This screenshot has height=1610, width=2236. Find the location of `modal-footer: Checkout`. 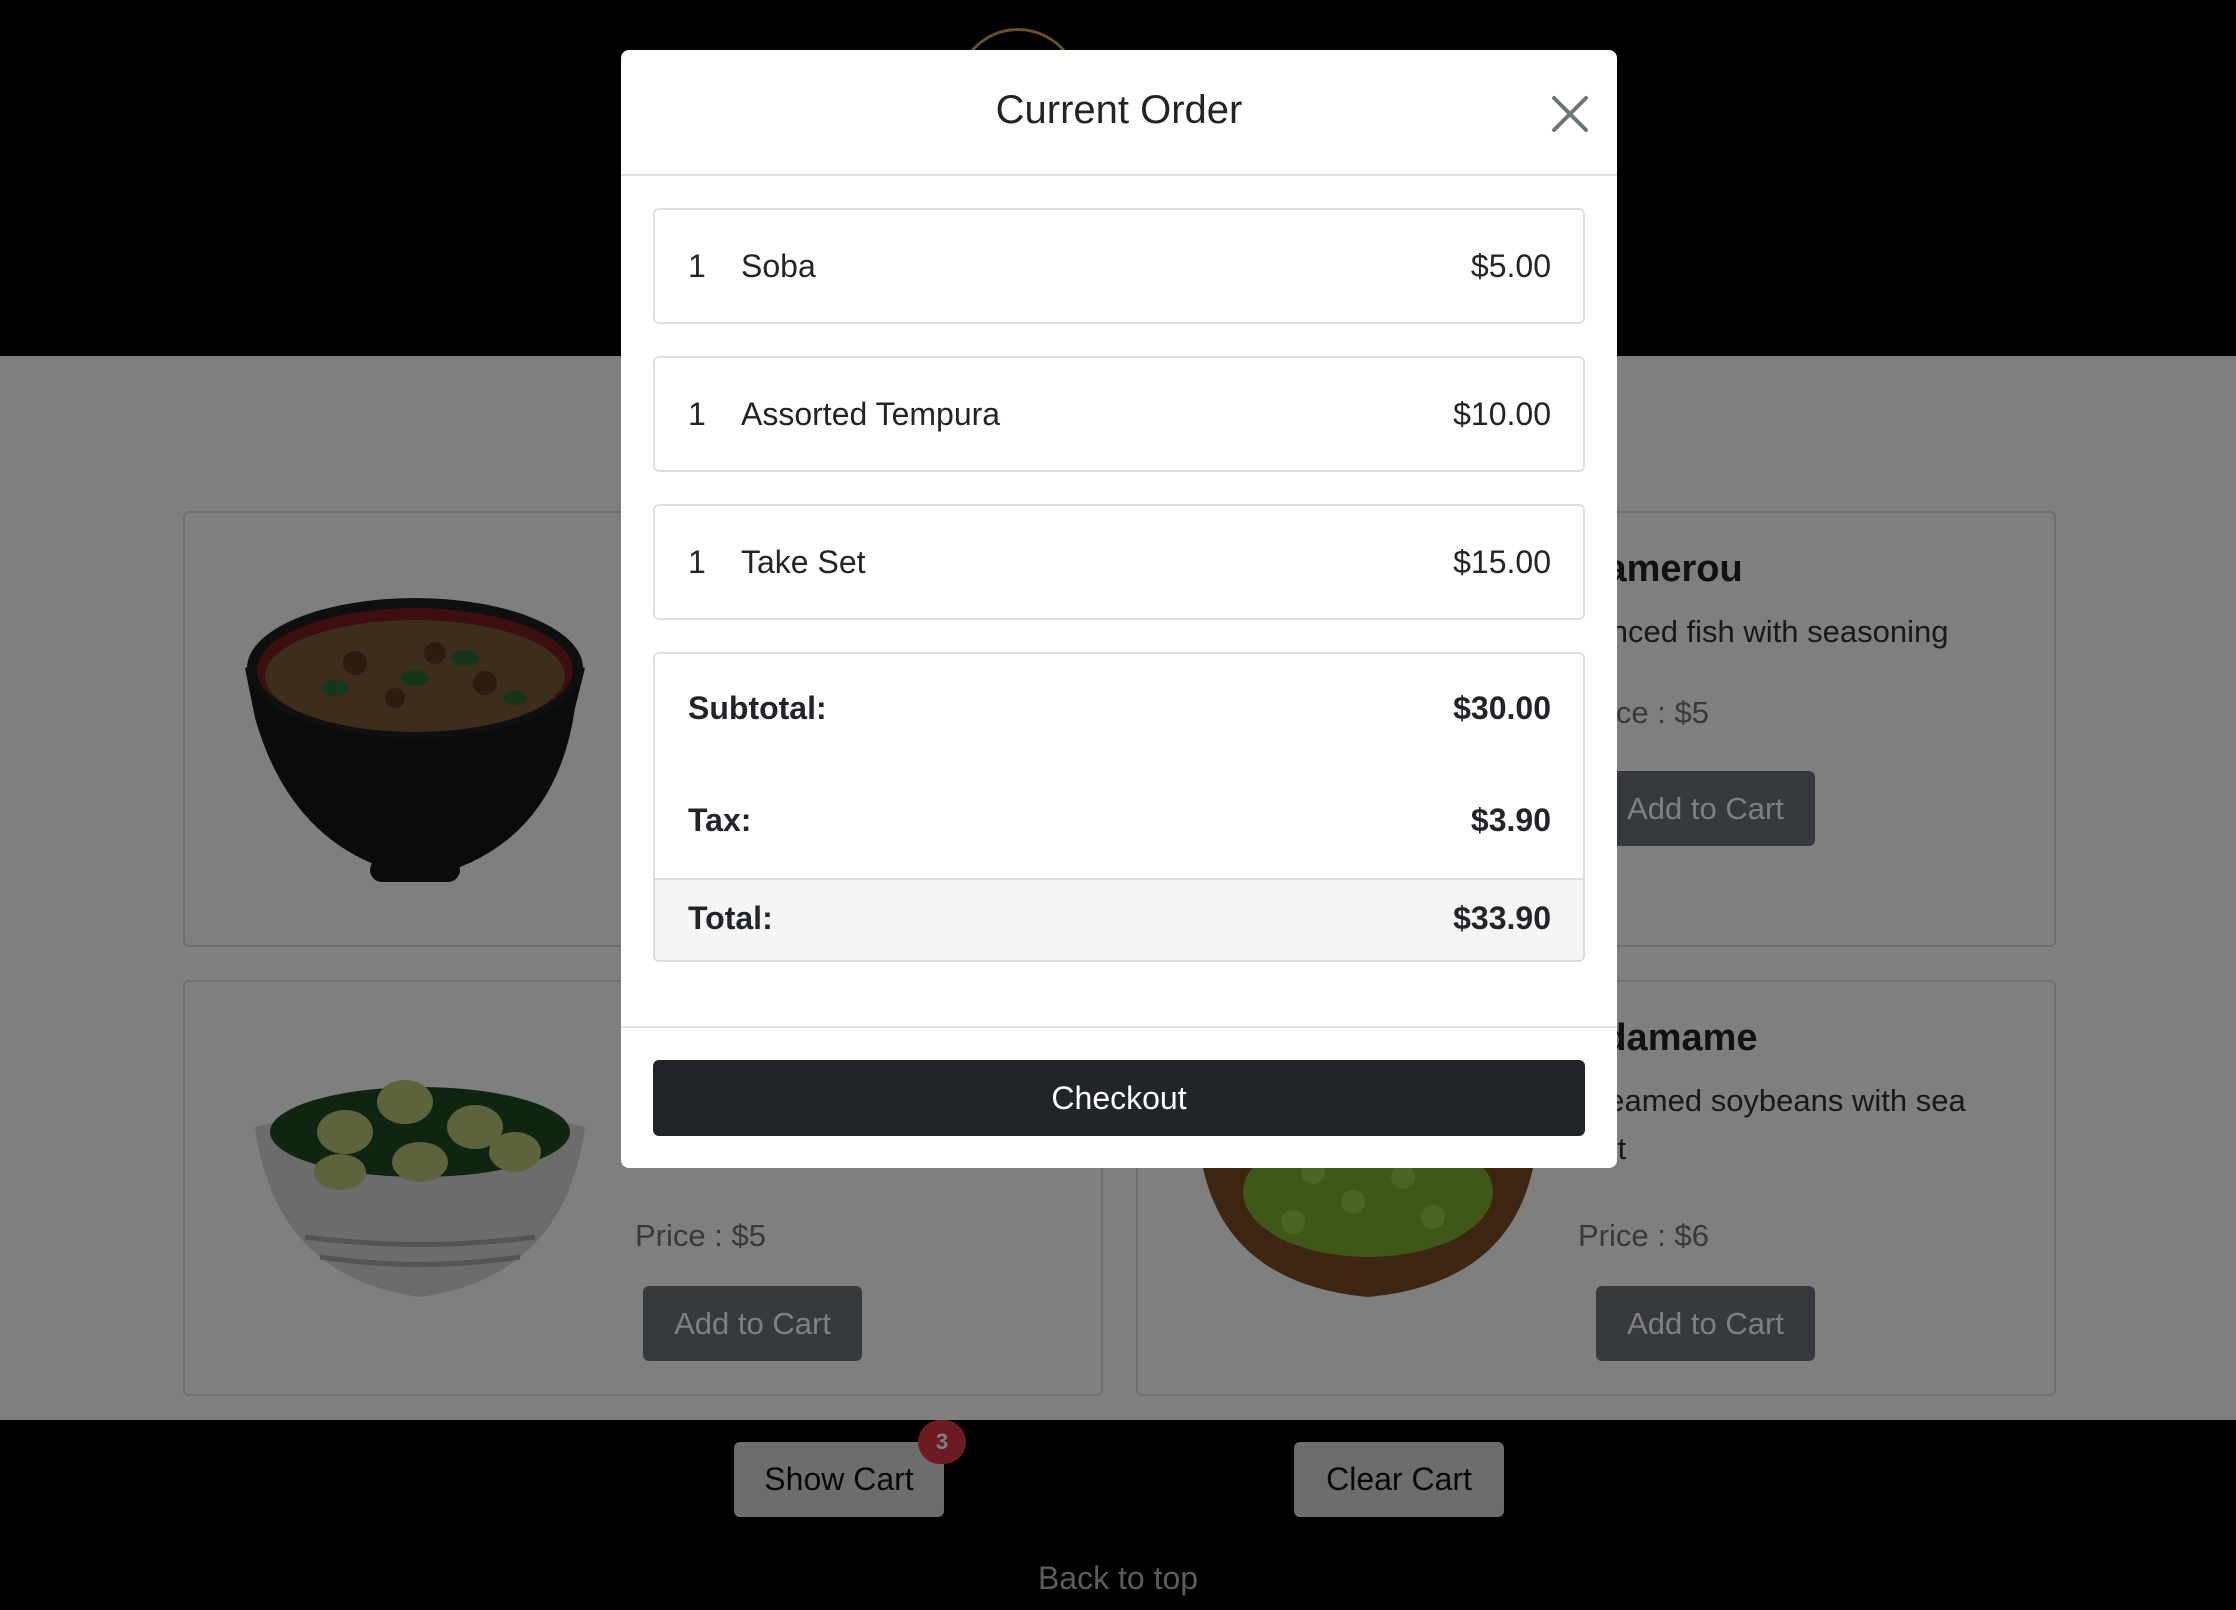

modal-footer: Checkout is located at coordinates (1119, 1097).